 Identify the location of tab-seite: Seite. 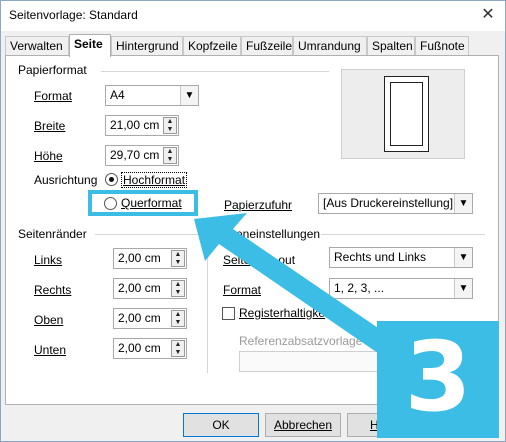
(90, 45).